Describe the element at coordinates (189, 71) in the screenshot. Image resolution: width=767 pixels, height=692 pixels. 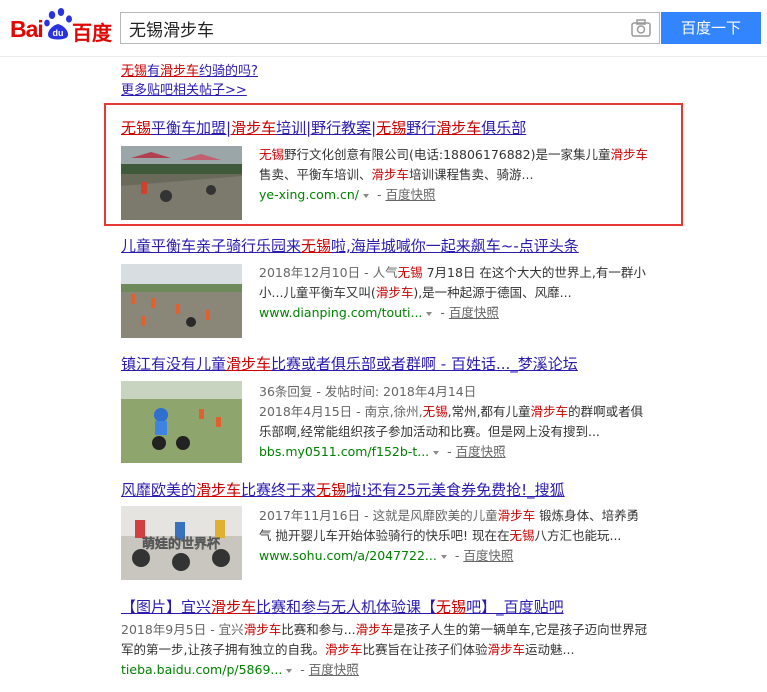
I see `tieba-thread-link: 无锡有滑步车约骑的吗?` at that location.